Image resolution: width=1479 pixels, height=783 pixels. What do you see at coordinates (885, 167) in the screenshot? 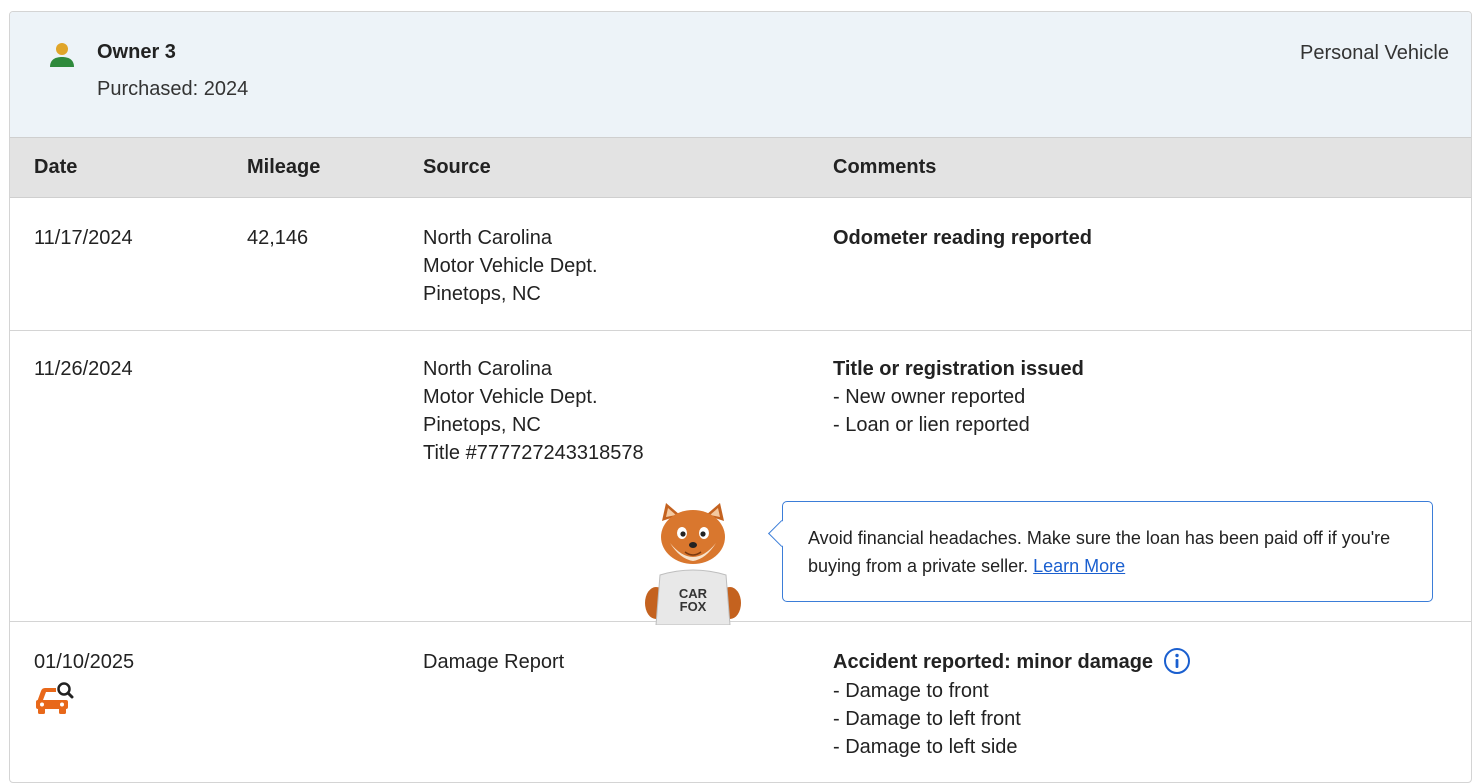
I see `header-comments: Comments` at bounding box center [885, 167].